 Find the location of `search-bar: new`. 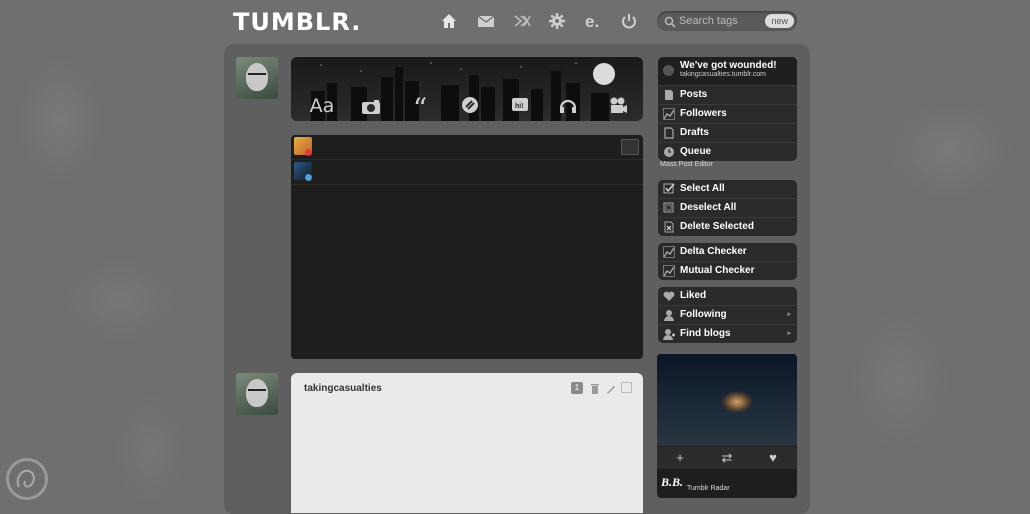

search-bar: new is located at coordinates (727, 21).